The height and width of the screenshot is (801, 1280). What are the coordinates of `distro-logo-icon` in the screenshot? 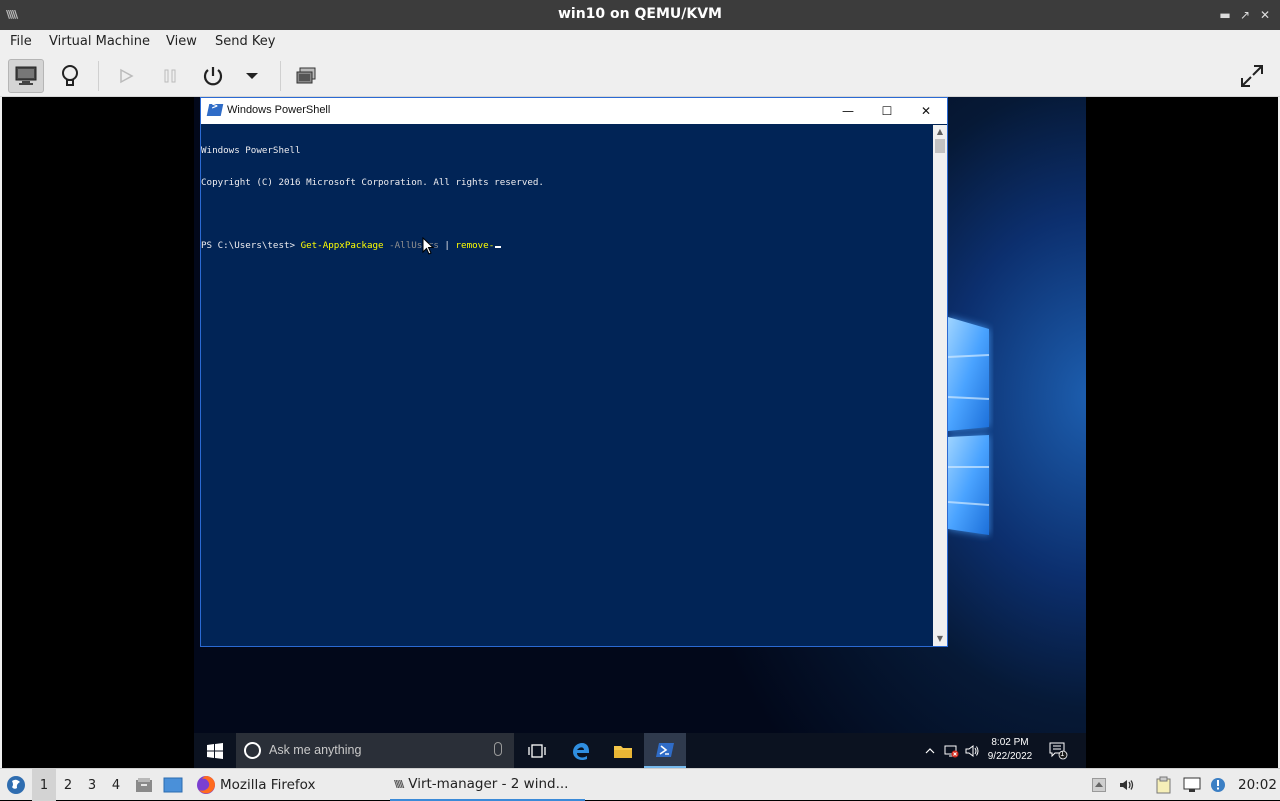 It's located at (16, 785).